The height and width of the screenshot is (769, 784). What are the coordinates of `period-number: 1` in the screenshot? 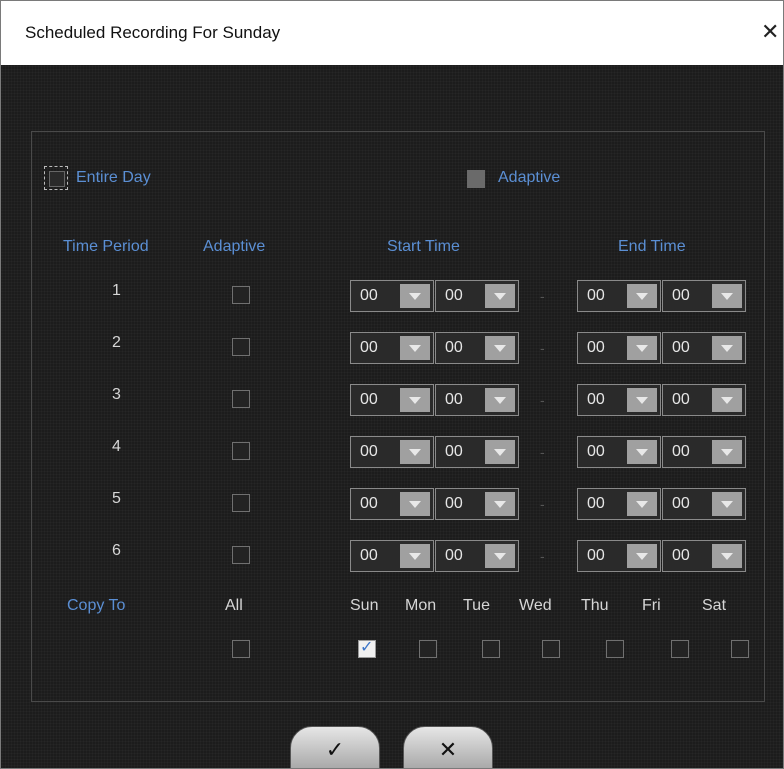 It's located at (116, 290).